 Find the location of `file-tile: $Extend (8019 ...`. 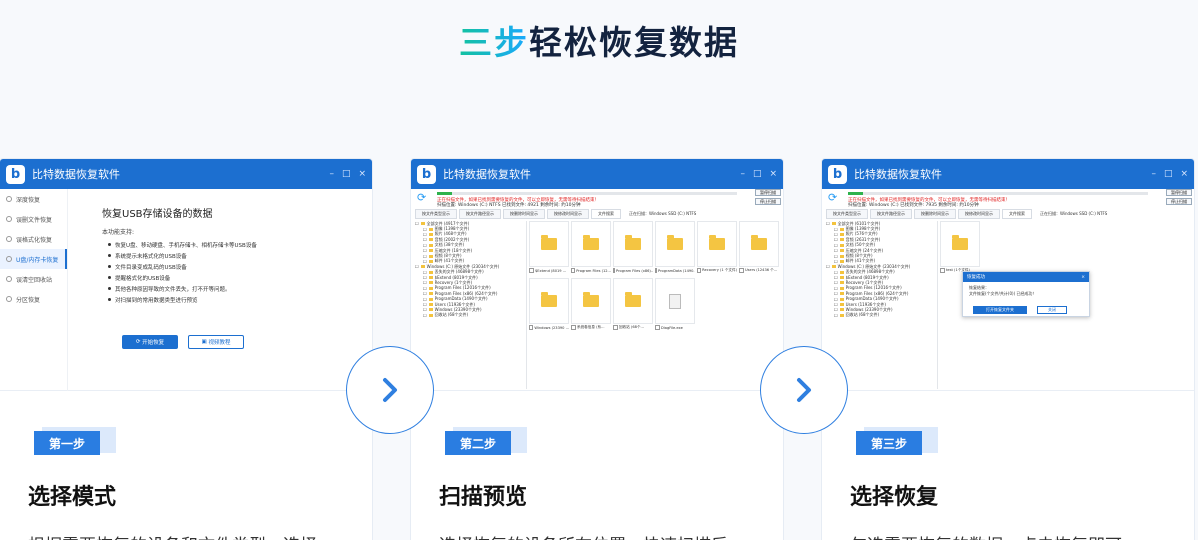

file-tile: $Extend (8019 ... is located at coordinates (549, 247).